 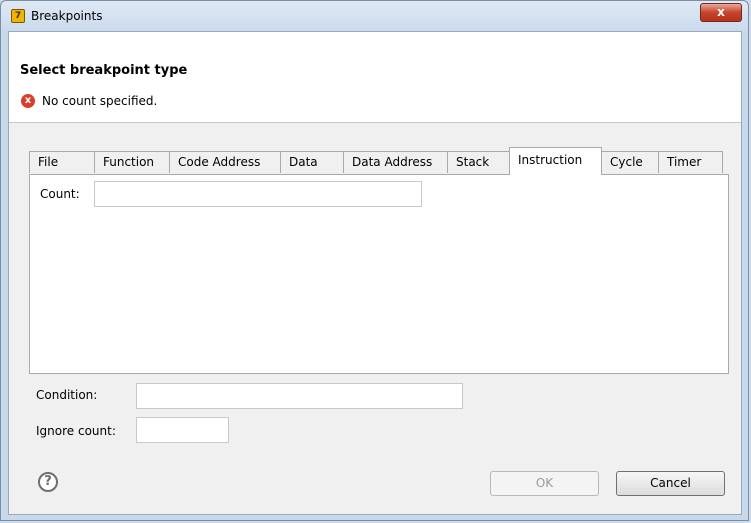 I want to click on ignore-count-label: Ignore count:, so click(x=76, y=431).